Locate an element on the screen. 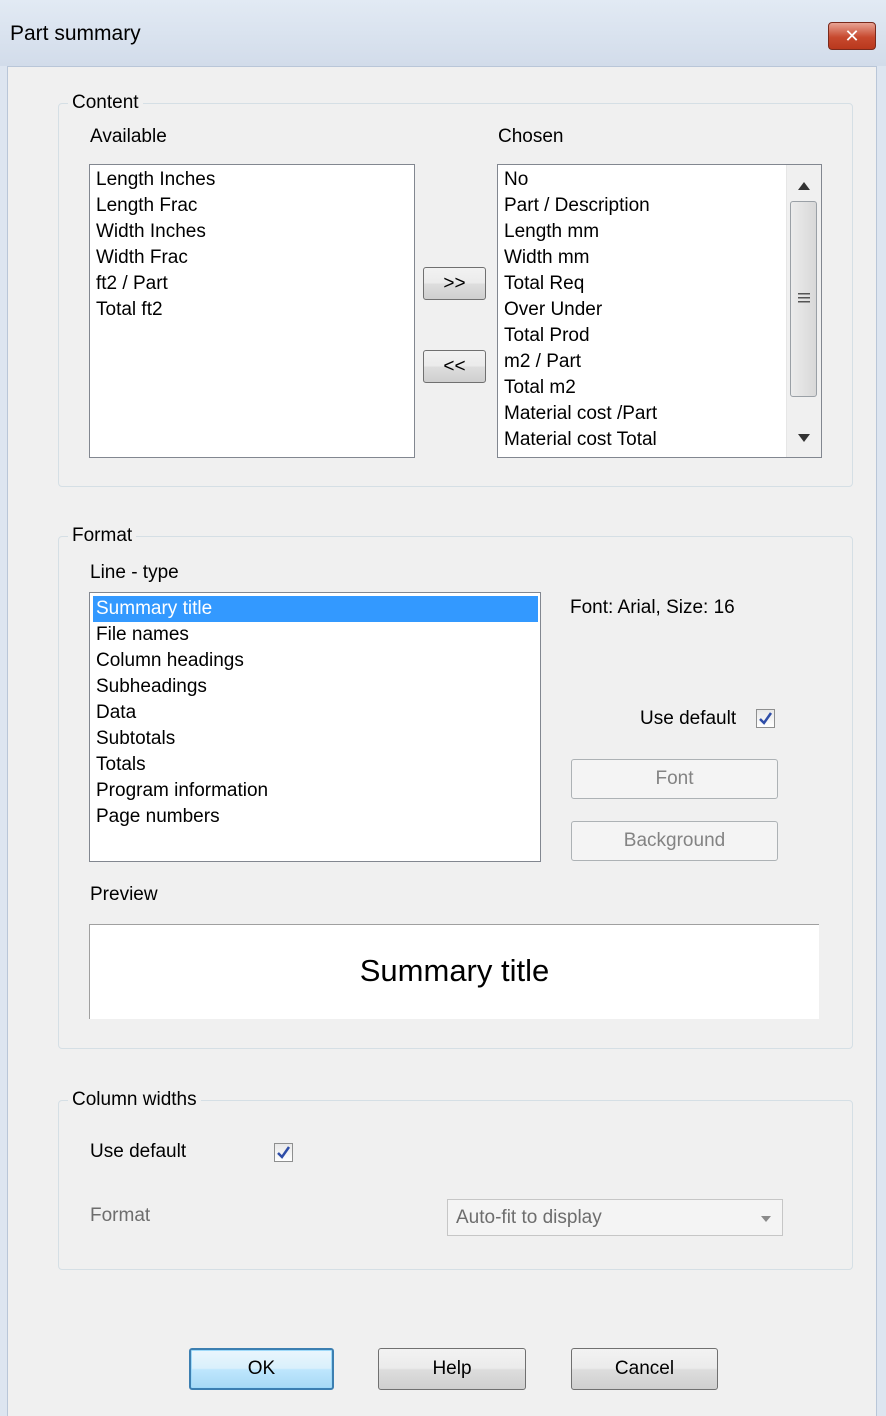 This screenshot has width=886, height=1416. scroll-up-icon is located at coordinates (804, 186).